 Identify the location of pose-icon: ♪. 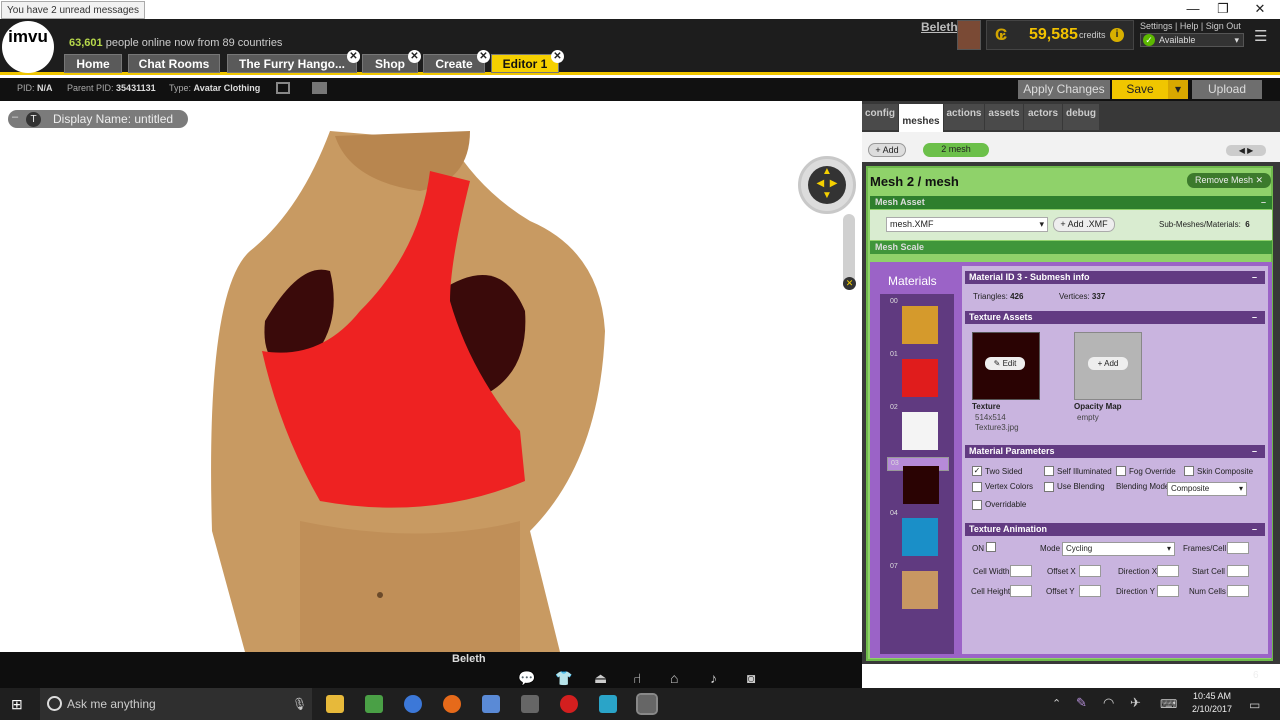
(713, 678).